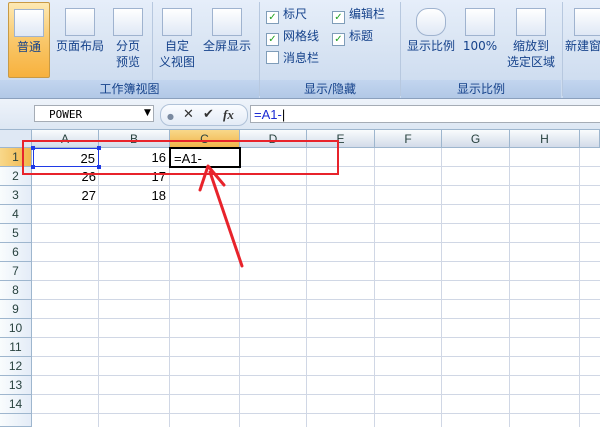  What do you see at coordinates (66, 176) in the screenshot?
I see `cell-a2: 26` at bounding box center [66, 176].